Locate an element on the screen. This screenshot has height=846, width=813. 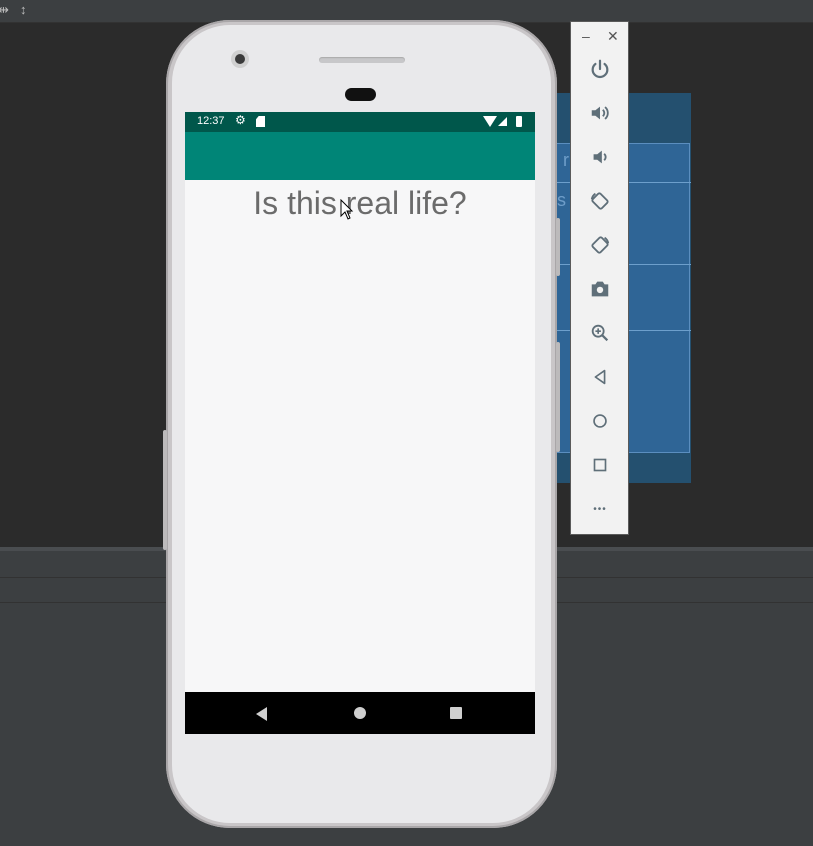
resize-vertical-icon: ↕ is located at coordinates (23, 9).